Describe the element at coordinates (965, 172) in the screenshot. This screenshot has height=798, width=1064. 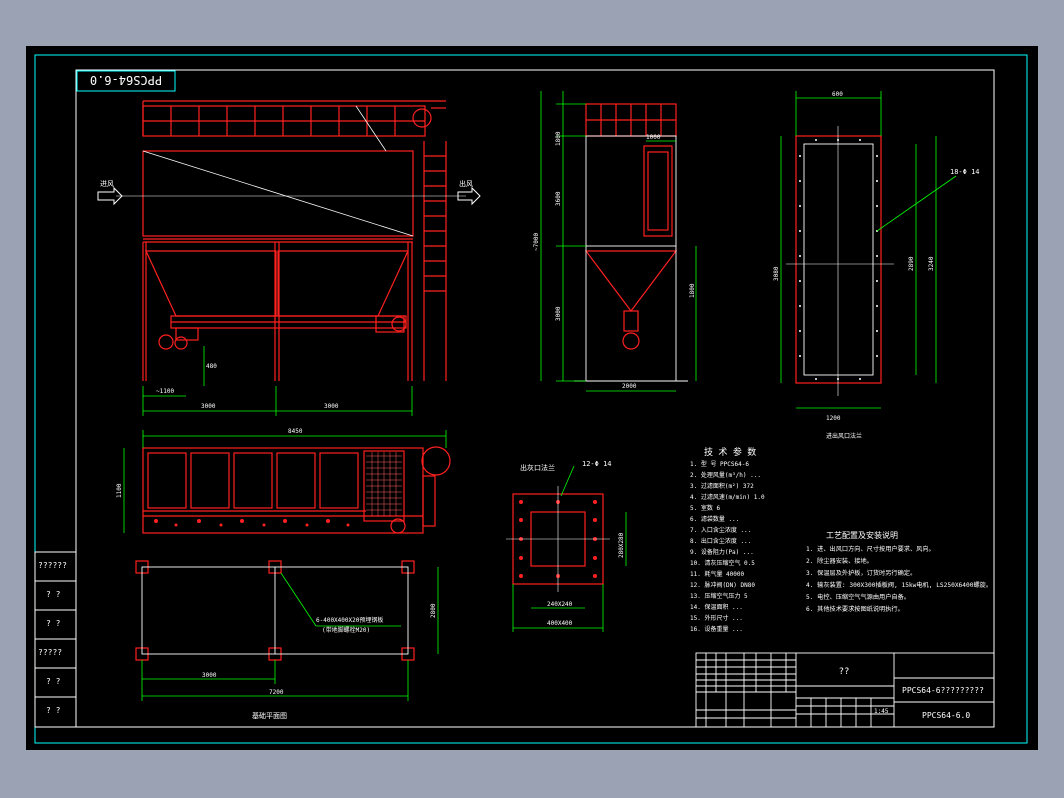
I see `flange-hole-label: 18-Φ 14` at that location.